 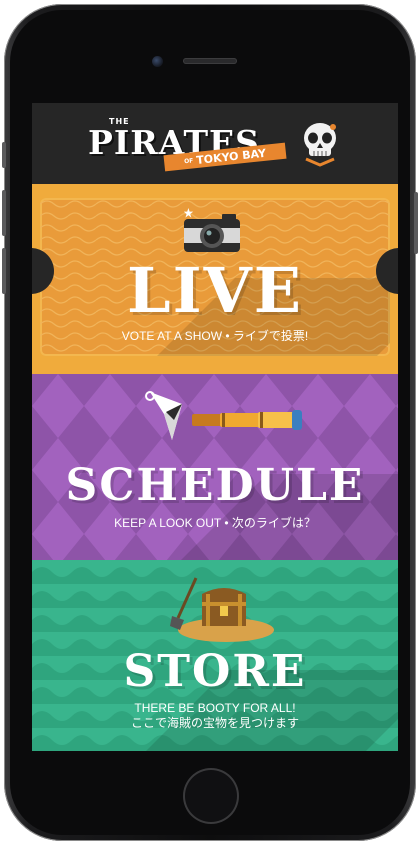 What do you see at coordinates (215, 485) in the screenshot?
I see `schedule-title: SCHEDULE` at bounding box center [215, 485].